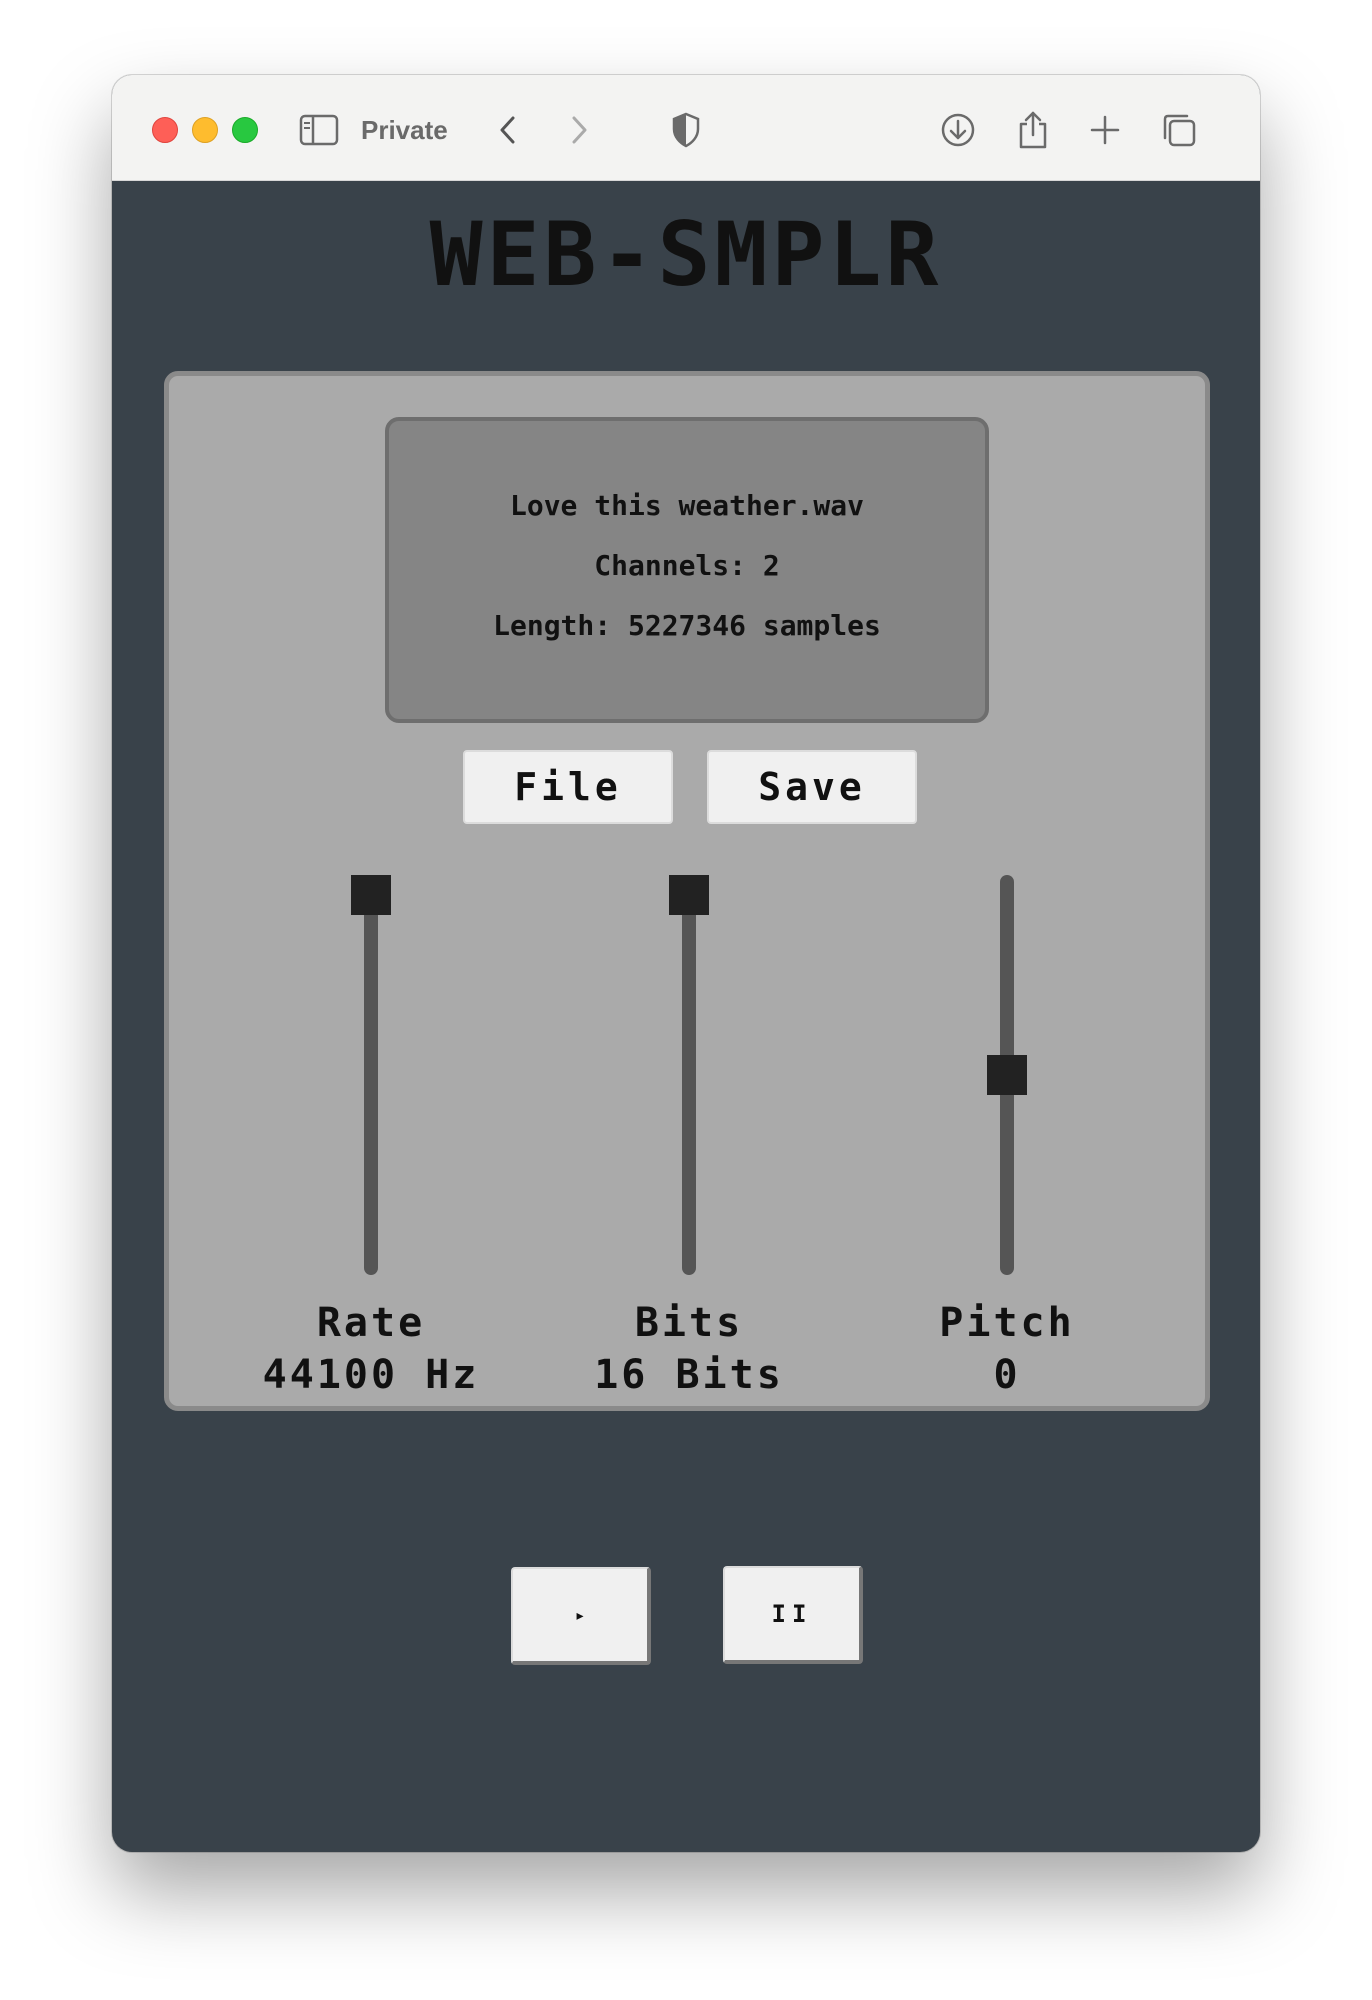 The image size is (1372, 2000). Describe the element at coordinates (793, 1615) in the screenshot. I see `pause-button: II` at that location.